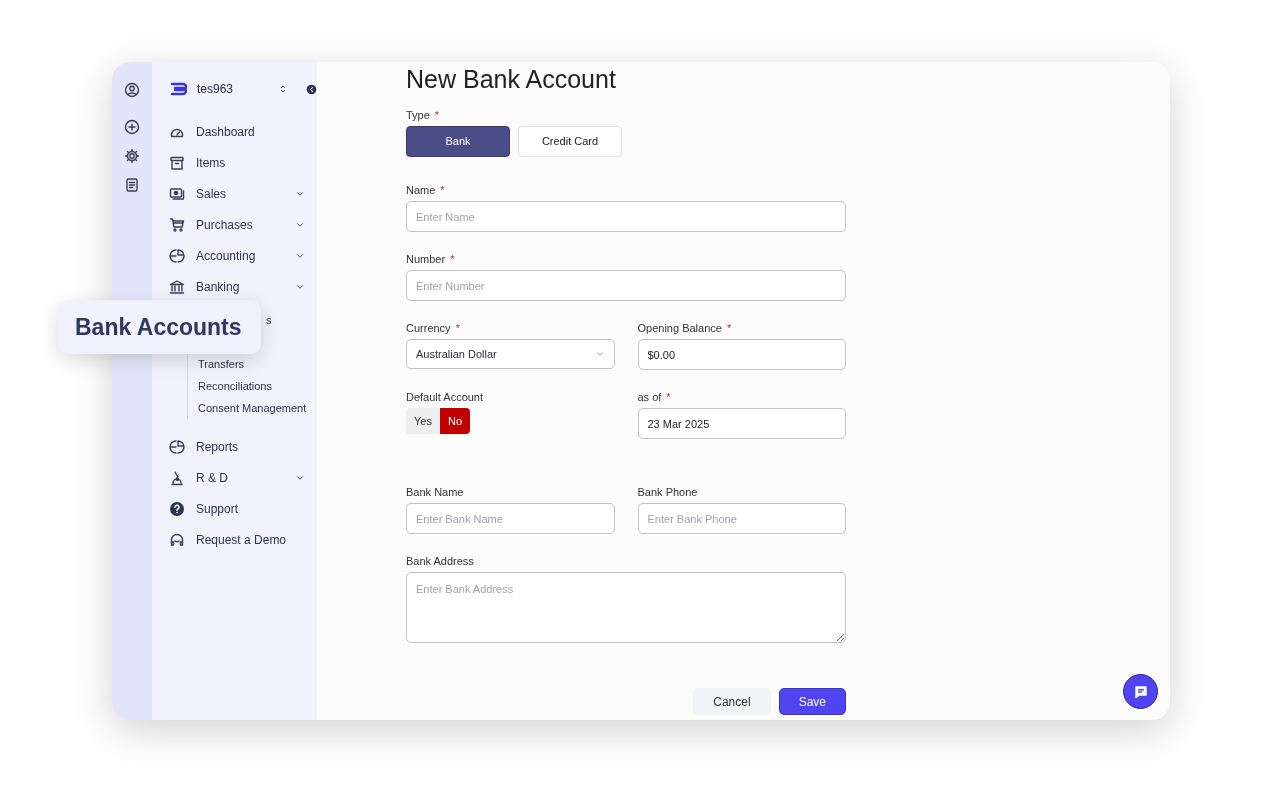 The width and height of the screenshot is (1280, 800). I want to click on nav-item: Accounting, so click(237, 255).